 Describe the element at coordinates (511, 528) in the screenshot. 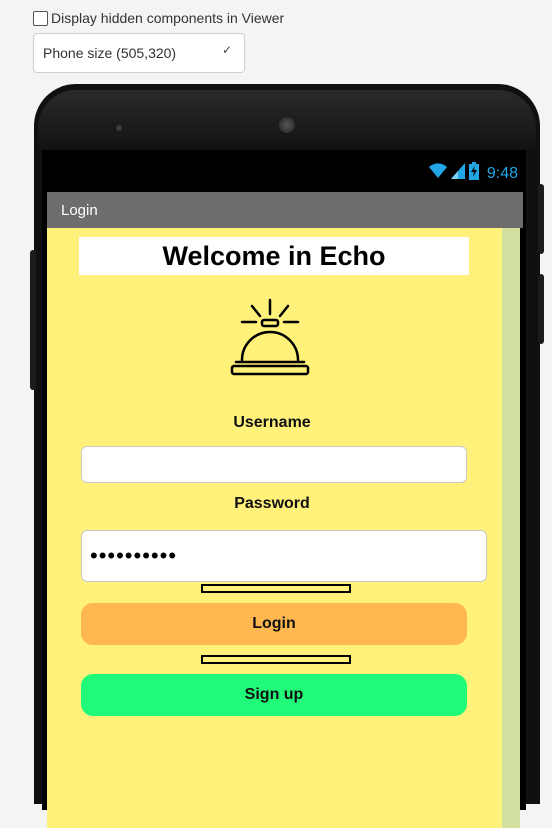

I see `right-edge-panel` at that location.